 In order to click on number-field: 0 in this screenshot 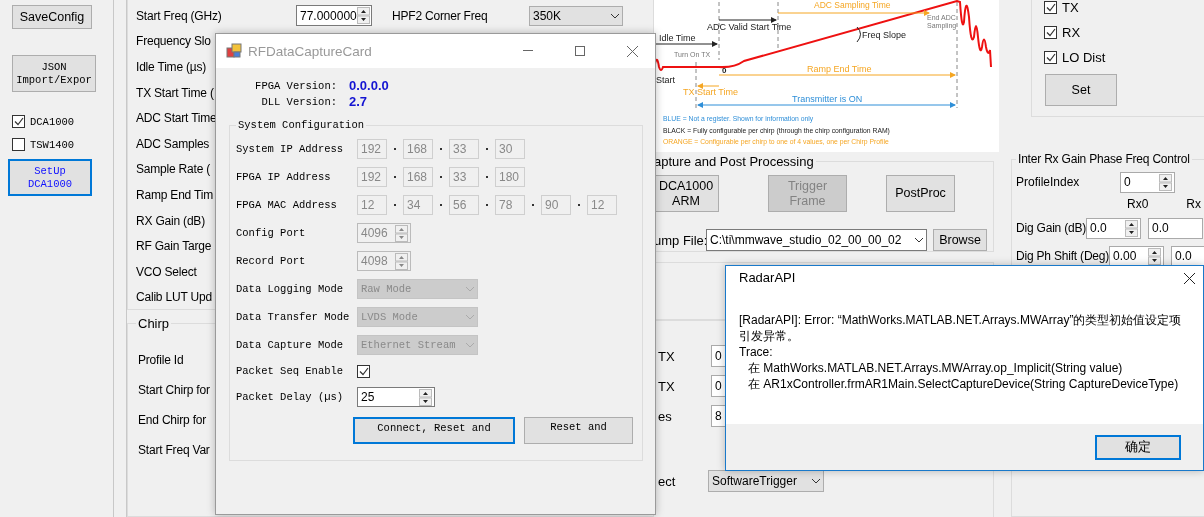, I will do `click(1147, 182)`.